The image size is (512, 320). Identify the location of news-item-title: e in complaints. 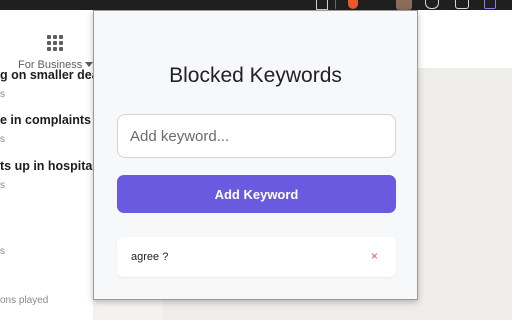
(45, 120).